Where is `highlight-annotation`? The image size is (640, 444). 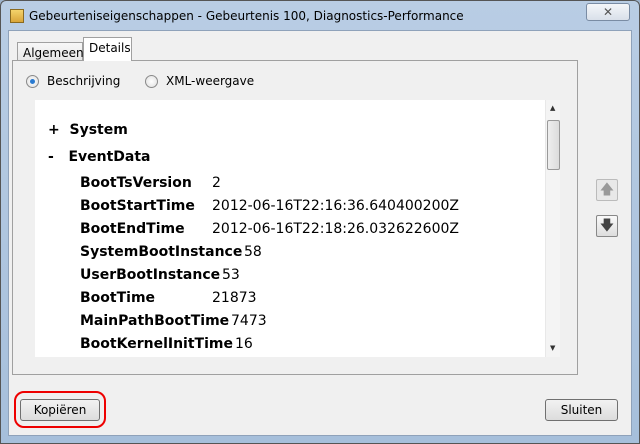 highlight-annotation is located at coordinates (60, 409).